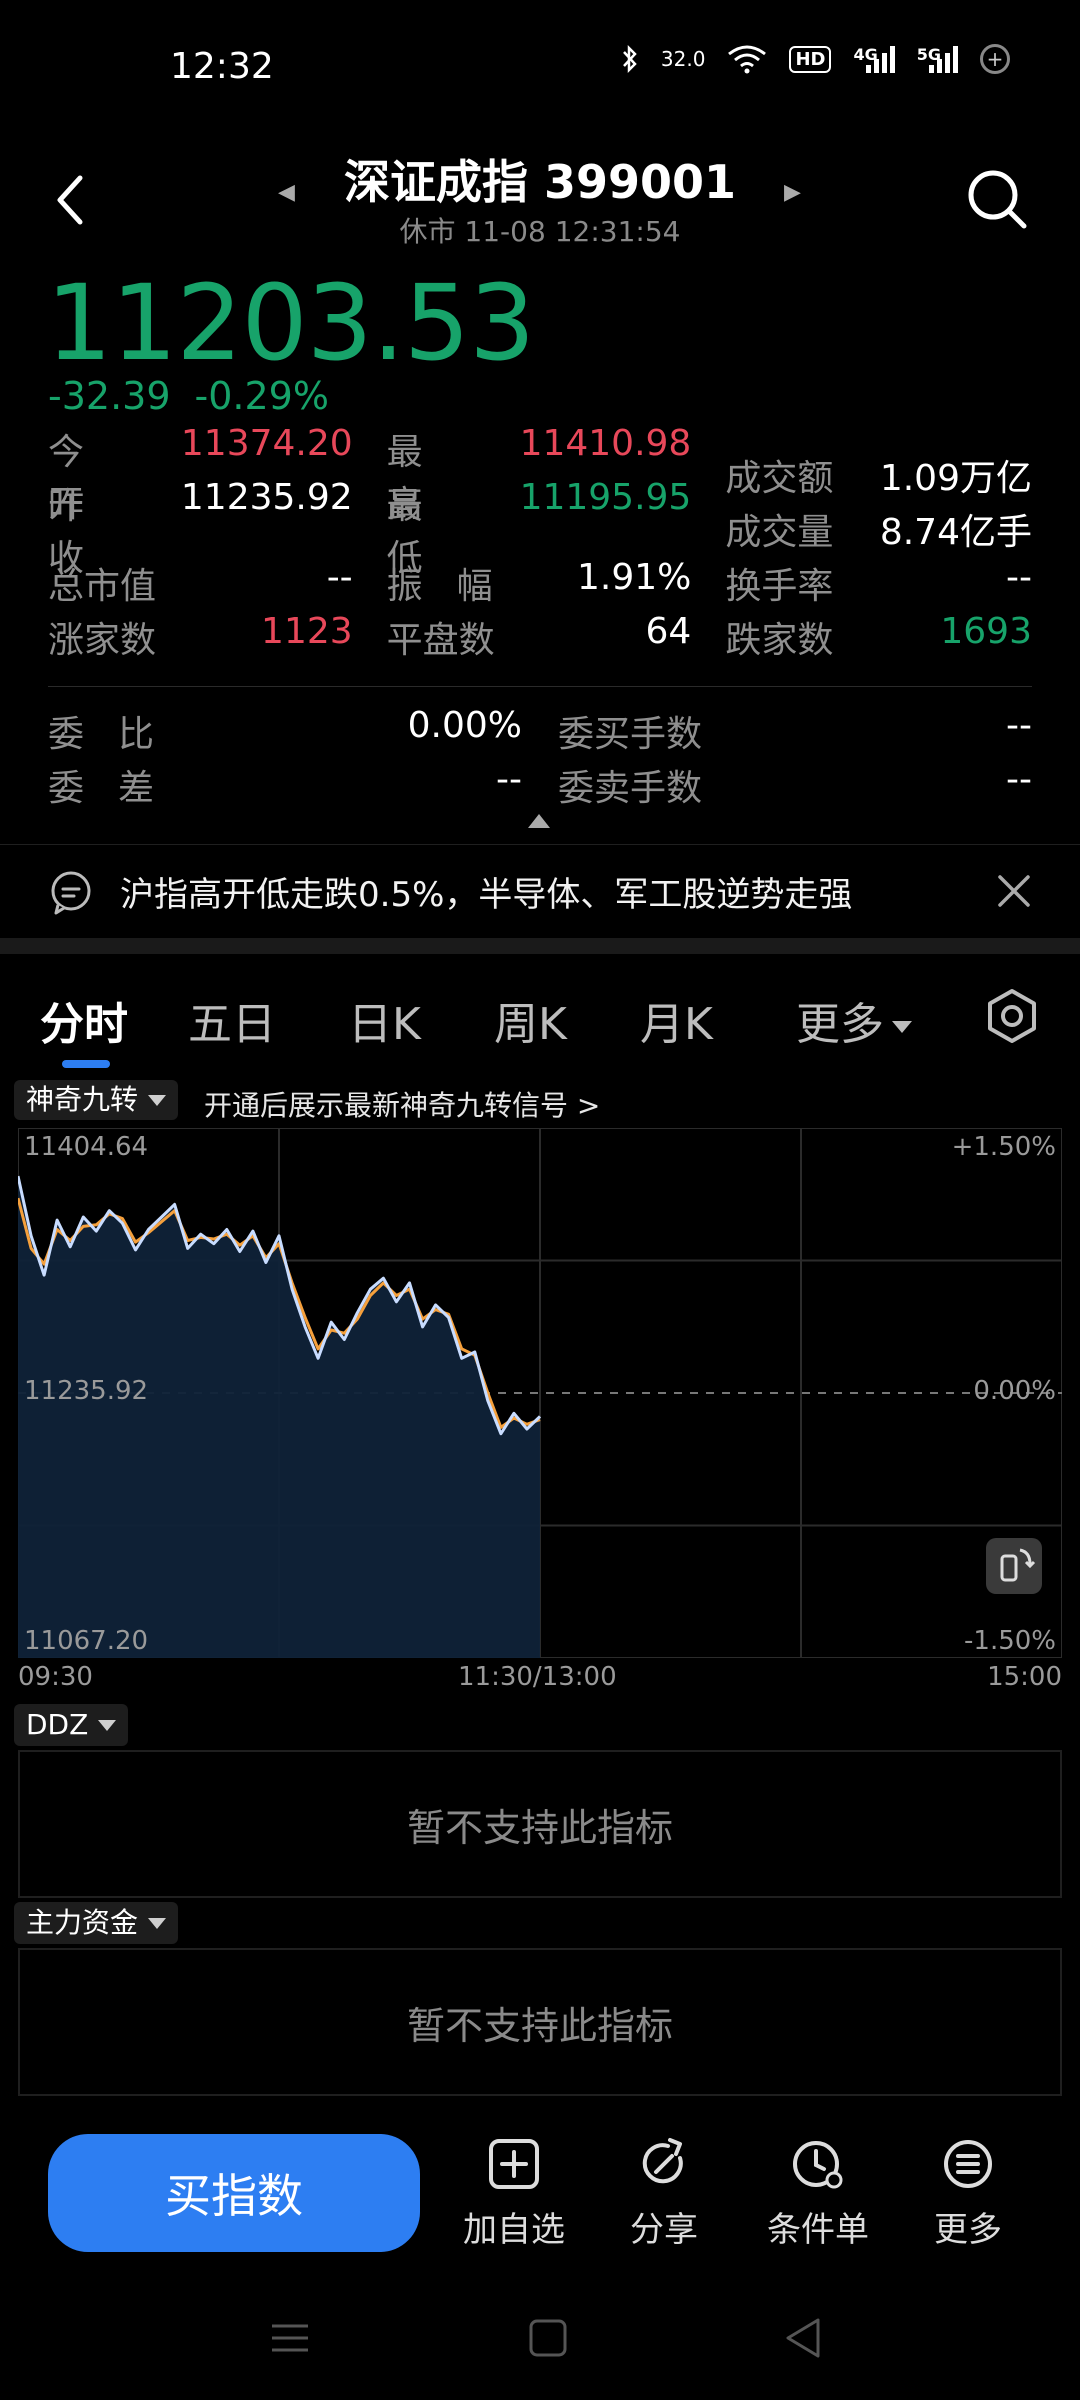 This screenshot has width=1080, height=2400. I want to click on current-price: 11203.53, so click(290, 323).